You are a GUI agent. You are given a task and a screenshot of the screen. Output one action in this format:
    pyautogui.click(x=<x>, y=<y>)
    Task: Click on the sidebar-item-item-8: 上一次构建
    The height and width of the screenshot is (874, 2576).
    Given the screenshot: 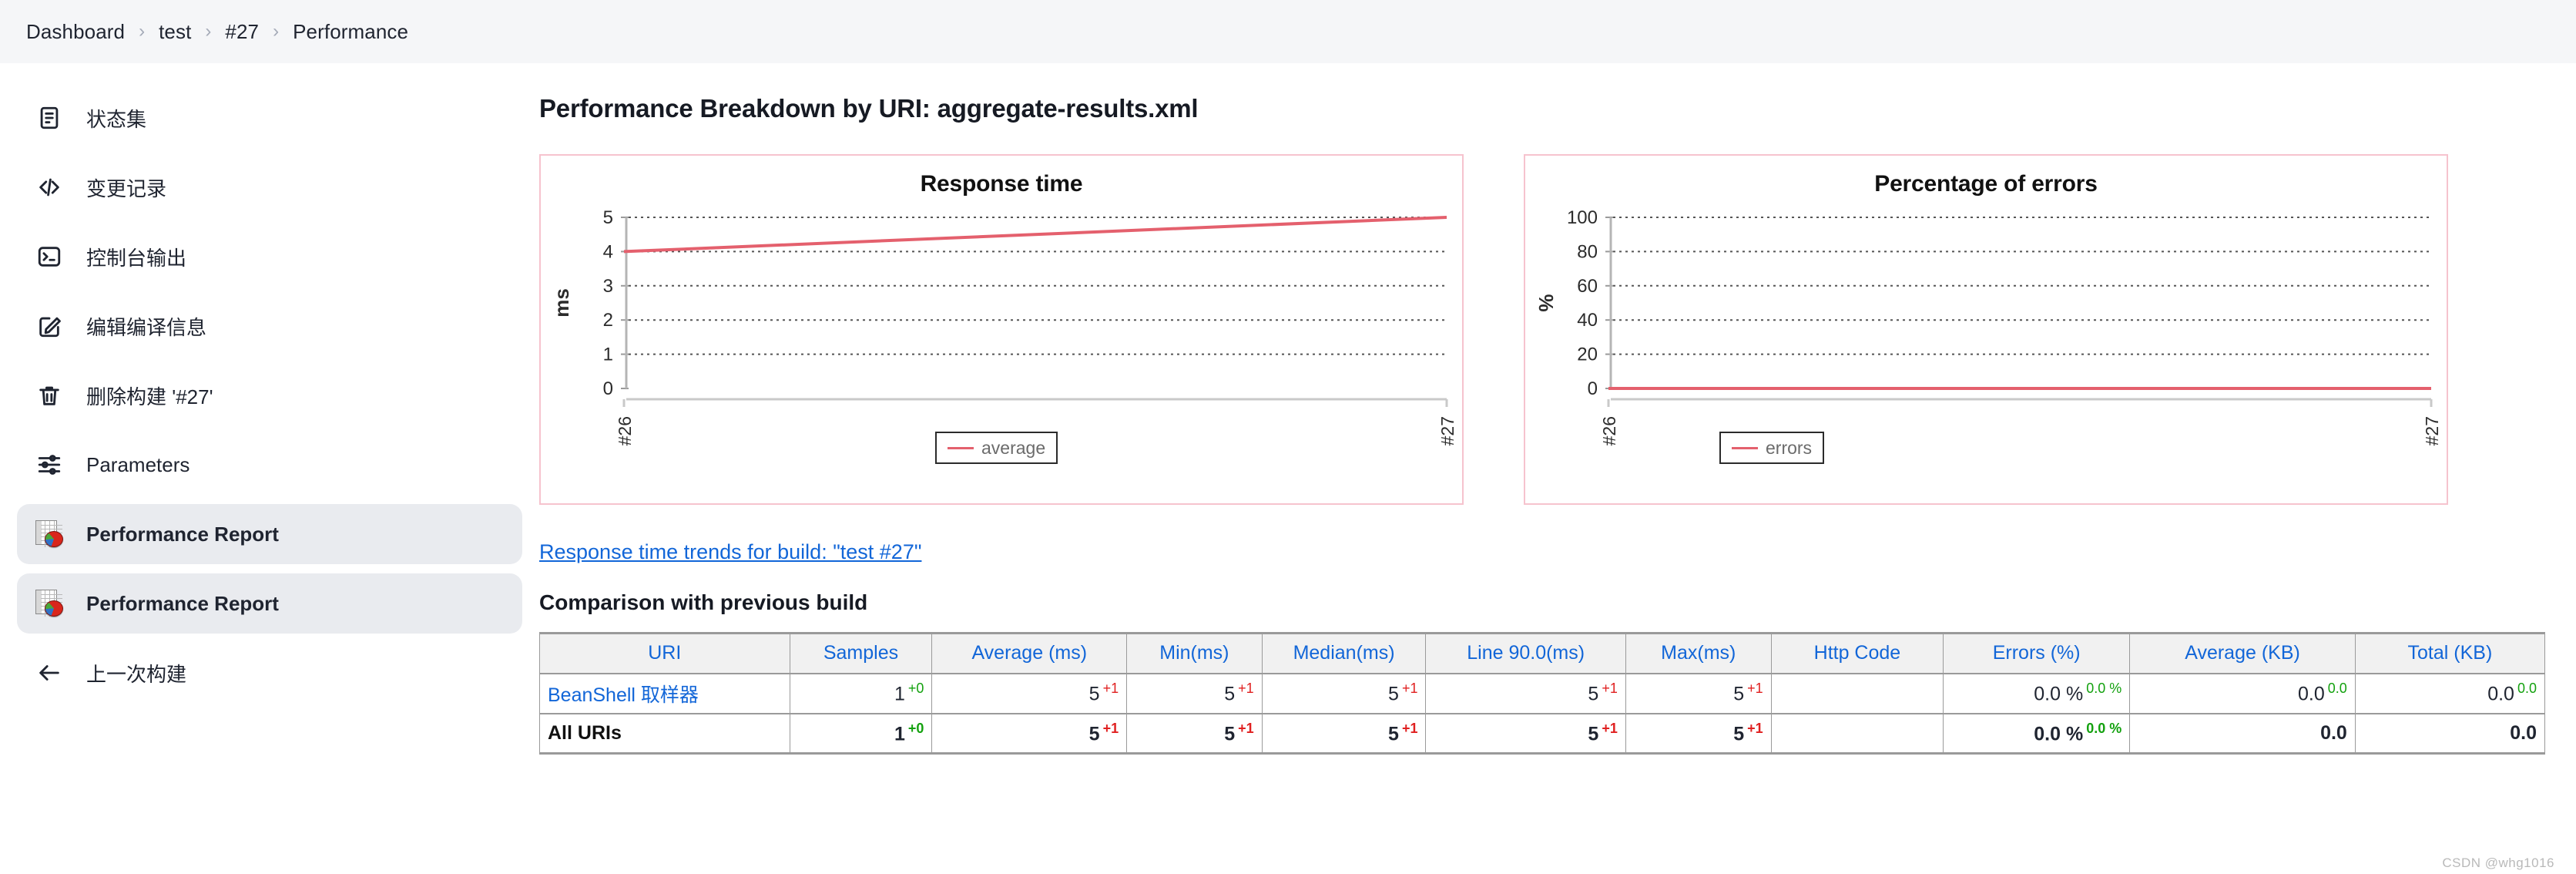 What is the action you would take?
    pyautogui.click(x=269, y=673)
    